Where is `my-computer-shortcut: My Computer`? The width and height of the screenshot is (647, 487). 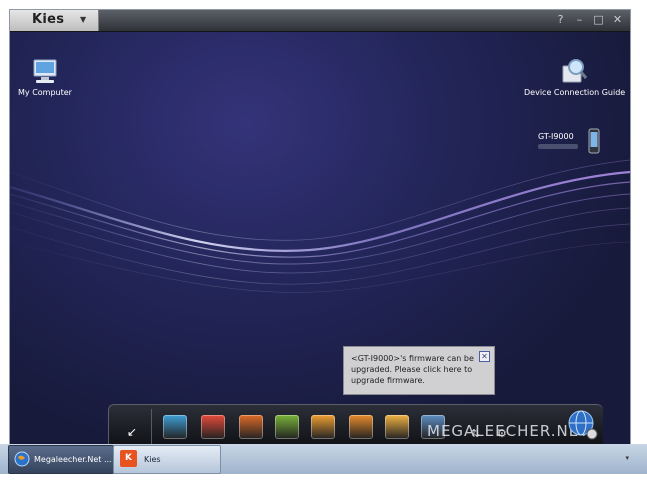
my-computer-shortcut: My Computer is located at coordinates (45, 77).